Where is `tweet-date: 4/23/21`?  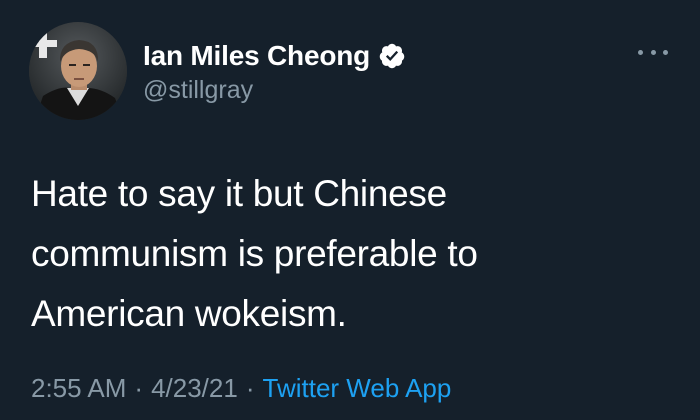
tweet-date: 4/23/21 is located at coordinates (194, 388).